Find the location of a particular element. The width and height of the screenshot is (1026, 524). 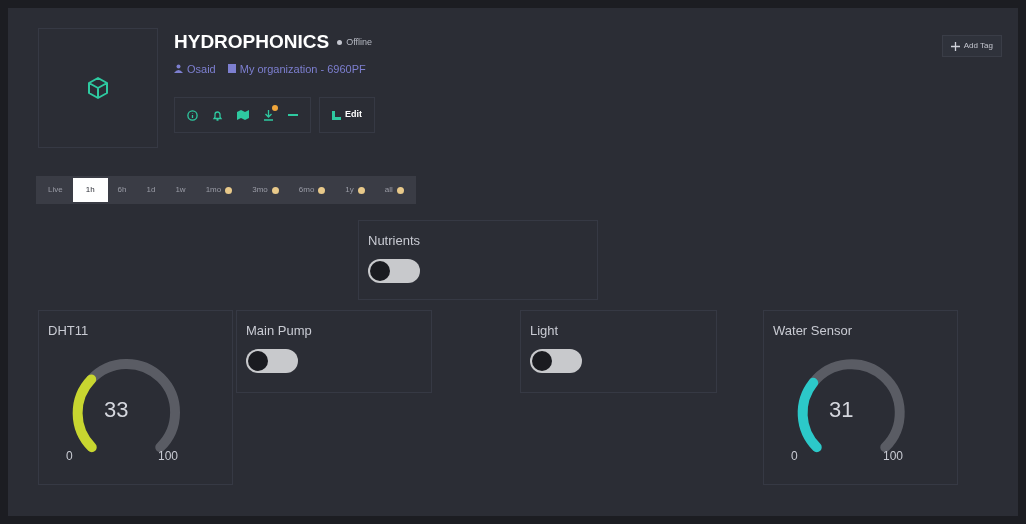

add-tag-button: Add Tag is located at coordinates (971, 46).